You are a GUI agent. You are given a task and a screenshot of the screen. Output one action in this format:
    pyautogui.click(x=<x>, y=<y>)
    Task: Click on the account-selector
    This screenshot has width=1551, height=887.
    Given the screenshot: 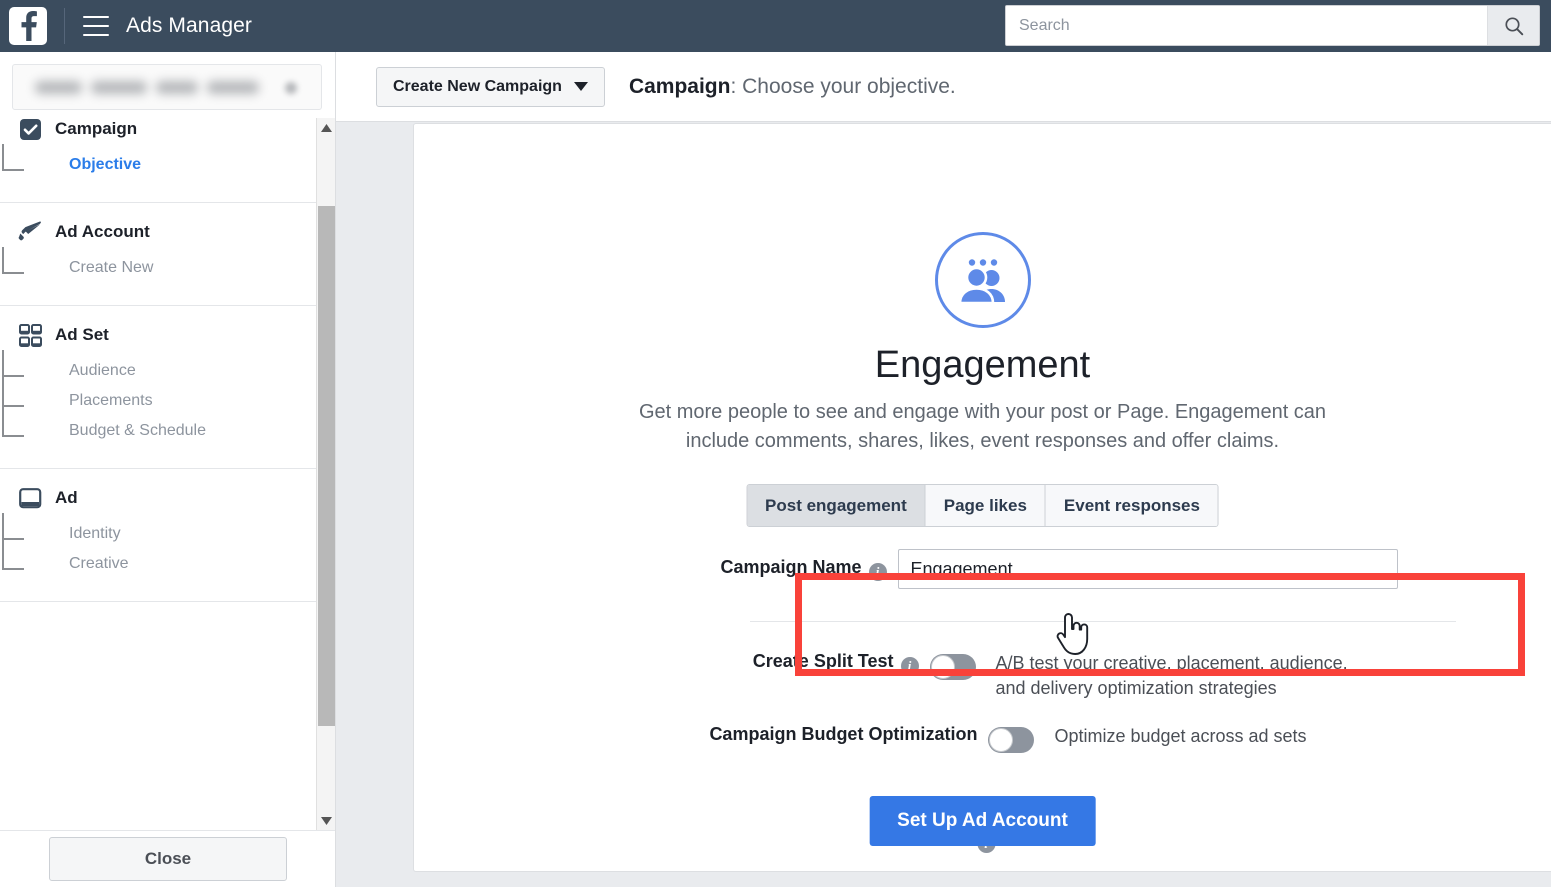 What is the action you would take?
    pyautogui.click(x=167, y=87)
    